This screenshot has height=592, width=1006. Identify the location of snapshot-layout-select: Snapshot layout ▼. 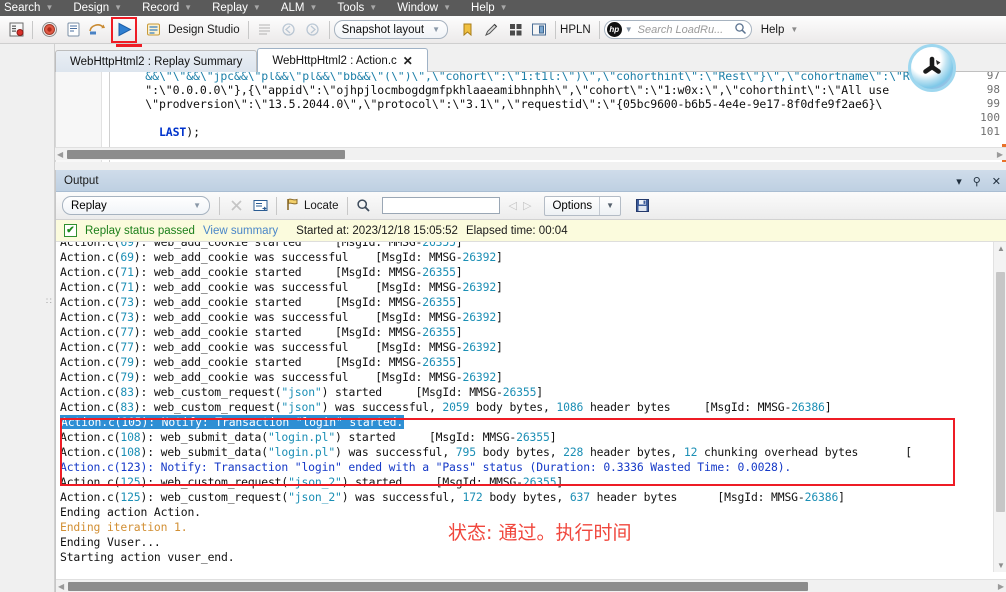
(391, 29).